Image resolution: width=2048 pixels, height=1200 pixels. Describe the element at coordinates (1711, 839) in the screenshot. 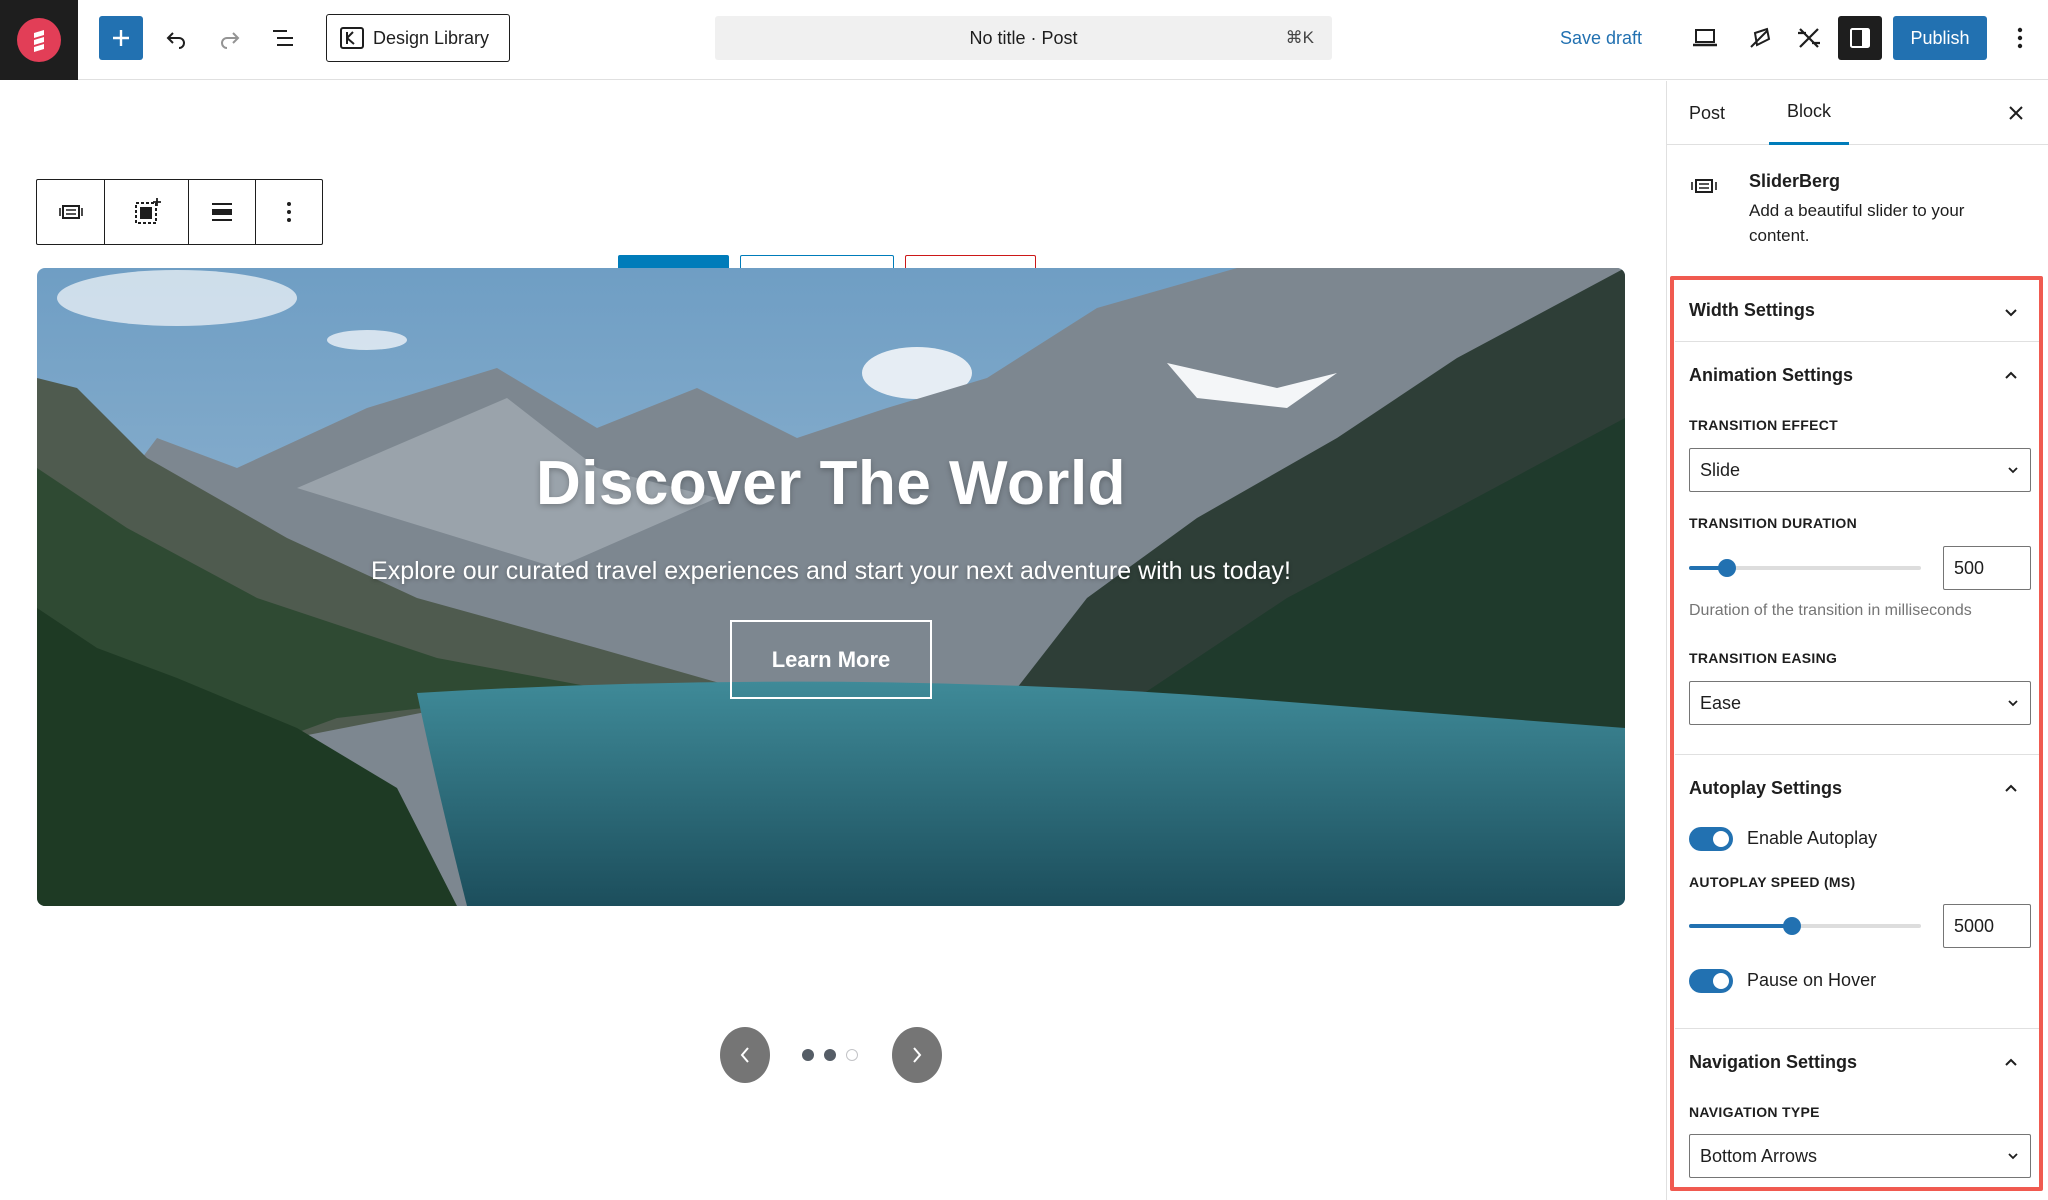

I see `enable-autoplay-toggle` at that location.